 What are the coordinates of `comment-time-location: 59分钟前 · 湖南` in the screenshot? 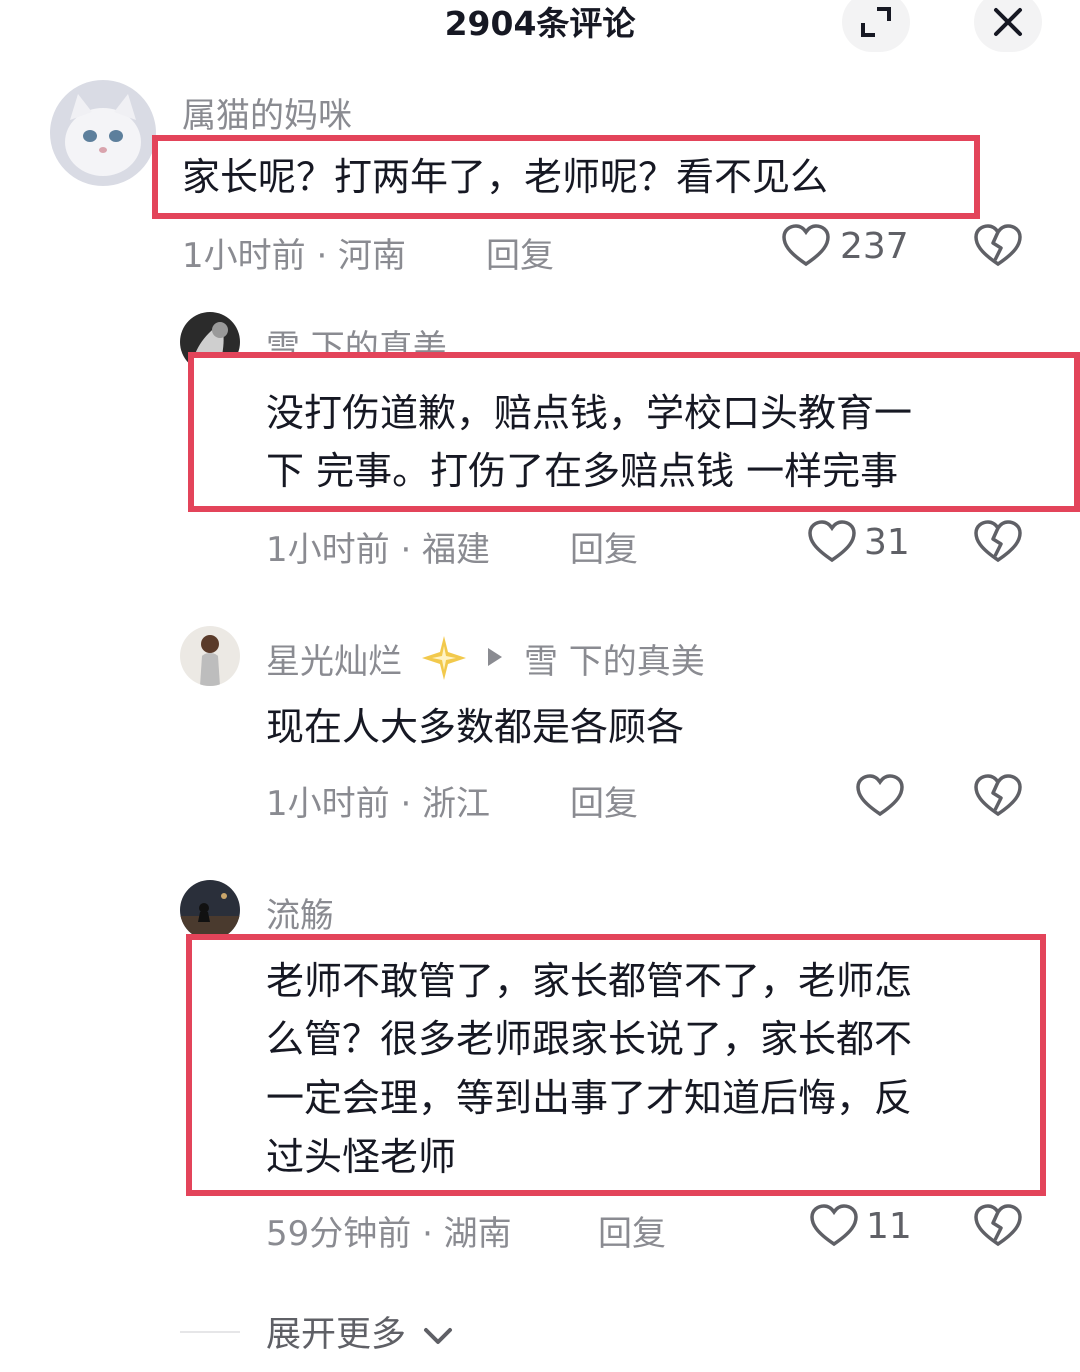 It's located at (389, 1234).